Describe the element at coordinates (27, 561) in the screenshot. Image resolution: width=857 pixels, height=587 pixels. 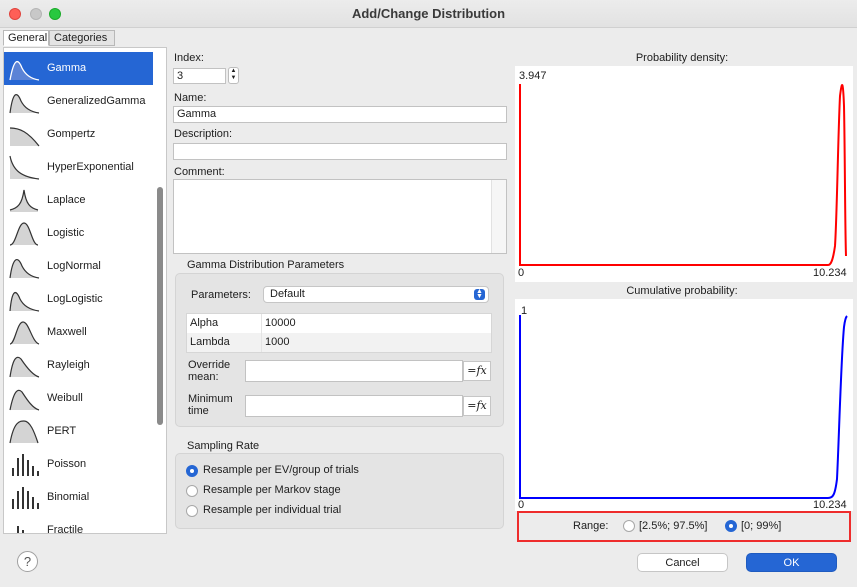
I see `help-button: ?` at that location.